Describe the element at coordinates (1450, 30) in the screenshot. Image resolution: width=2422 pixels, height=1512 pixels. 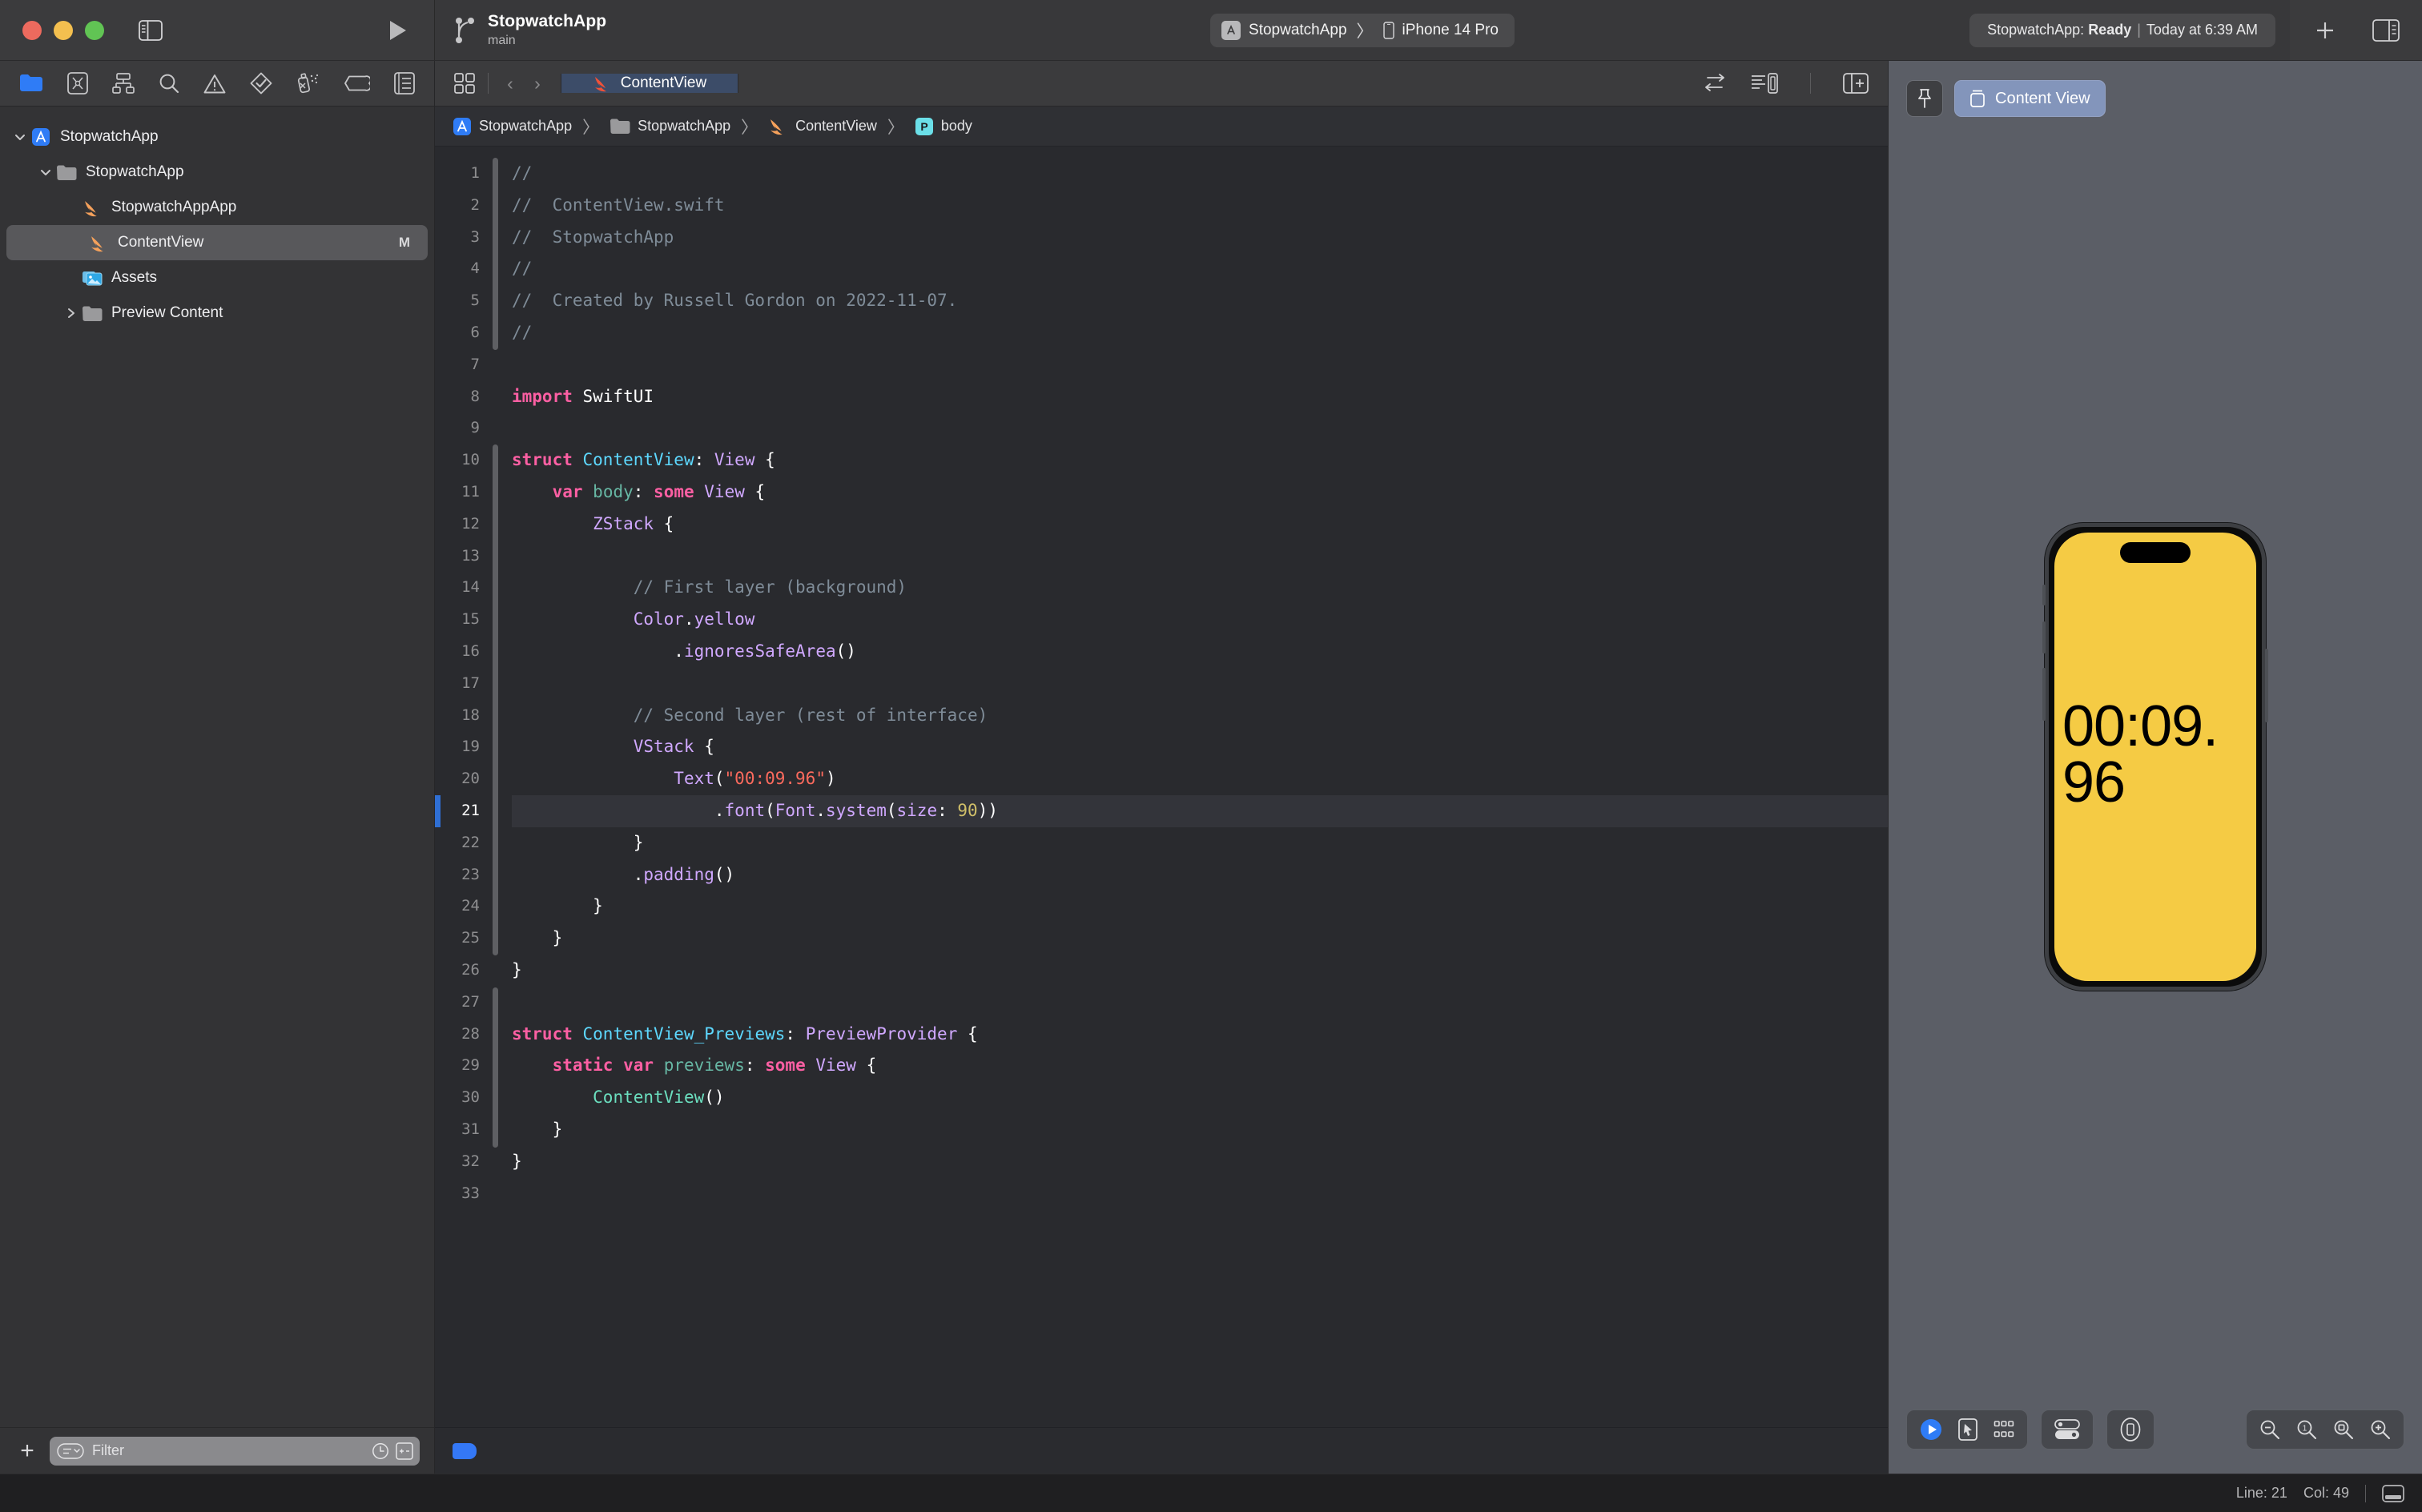
I see `run-destination: iPhone 14 Pro` at that location.